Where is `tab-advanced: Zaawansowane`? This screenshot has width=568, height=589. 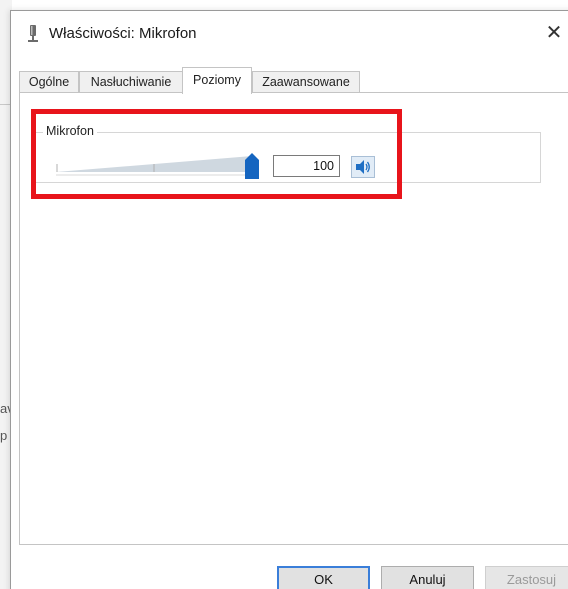
tab-advanced: Zaawansowane is located at coordinates (306, 81).